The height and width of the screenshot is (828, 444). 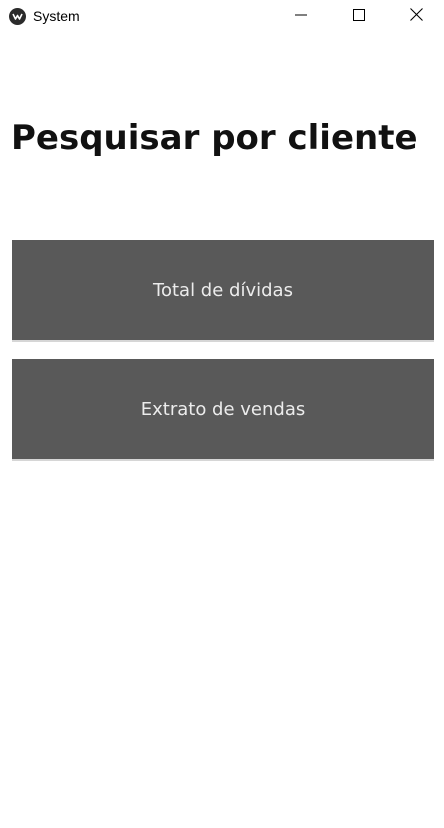 I want to click on maximize-icon, so click(x=359, y=17).